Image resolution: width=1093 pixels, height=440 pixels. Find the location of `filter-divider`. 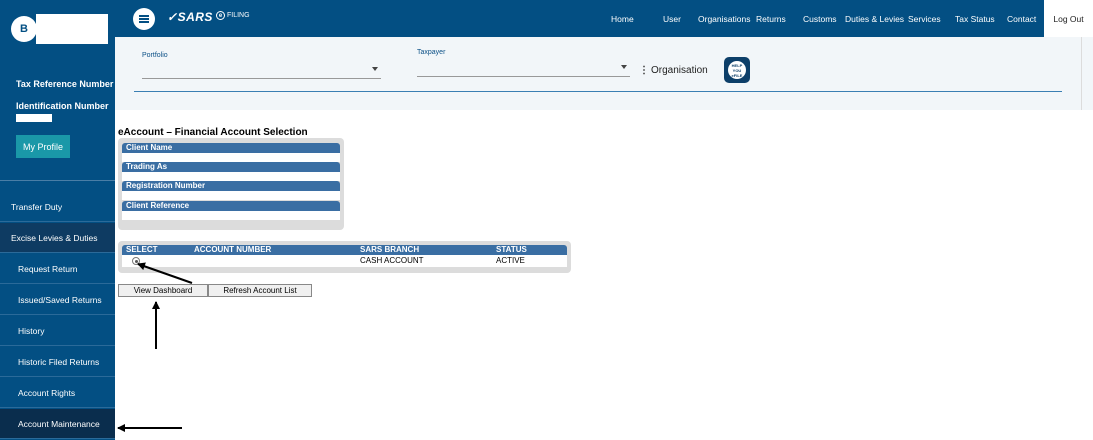

filter-divider is located at coordinates (598, 91).